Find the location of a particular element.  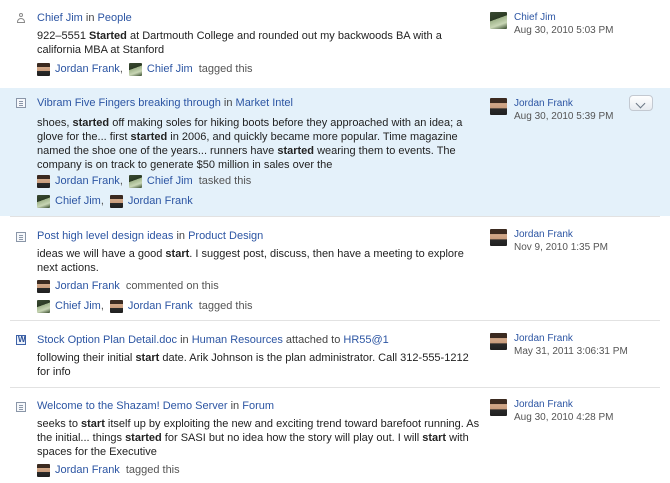

item-title-link: Post high level design ideas is located at coordinates (105, 236).